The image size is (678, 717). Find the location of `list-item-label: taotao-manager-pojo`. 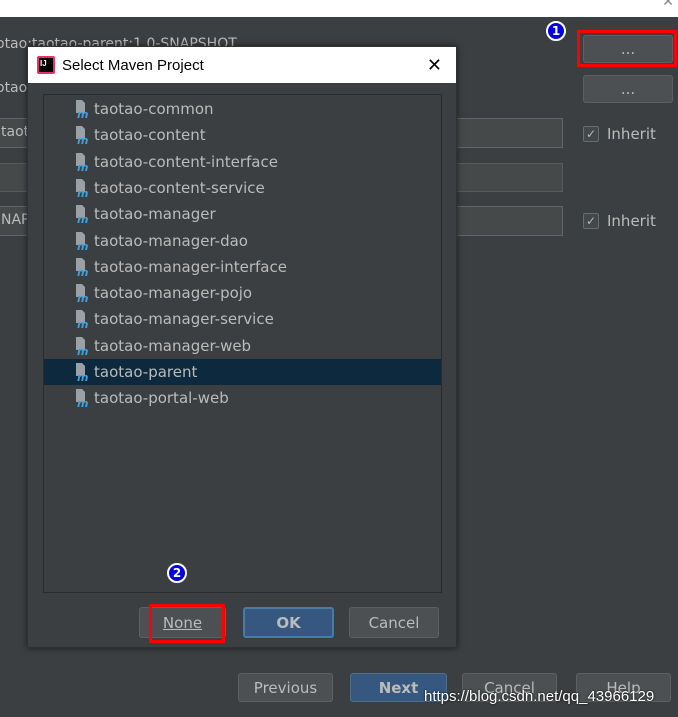

list-item-label: taotao-manager-pojo is located at coordinates (173, 293).